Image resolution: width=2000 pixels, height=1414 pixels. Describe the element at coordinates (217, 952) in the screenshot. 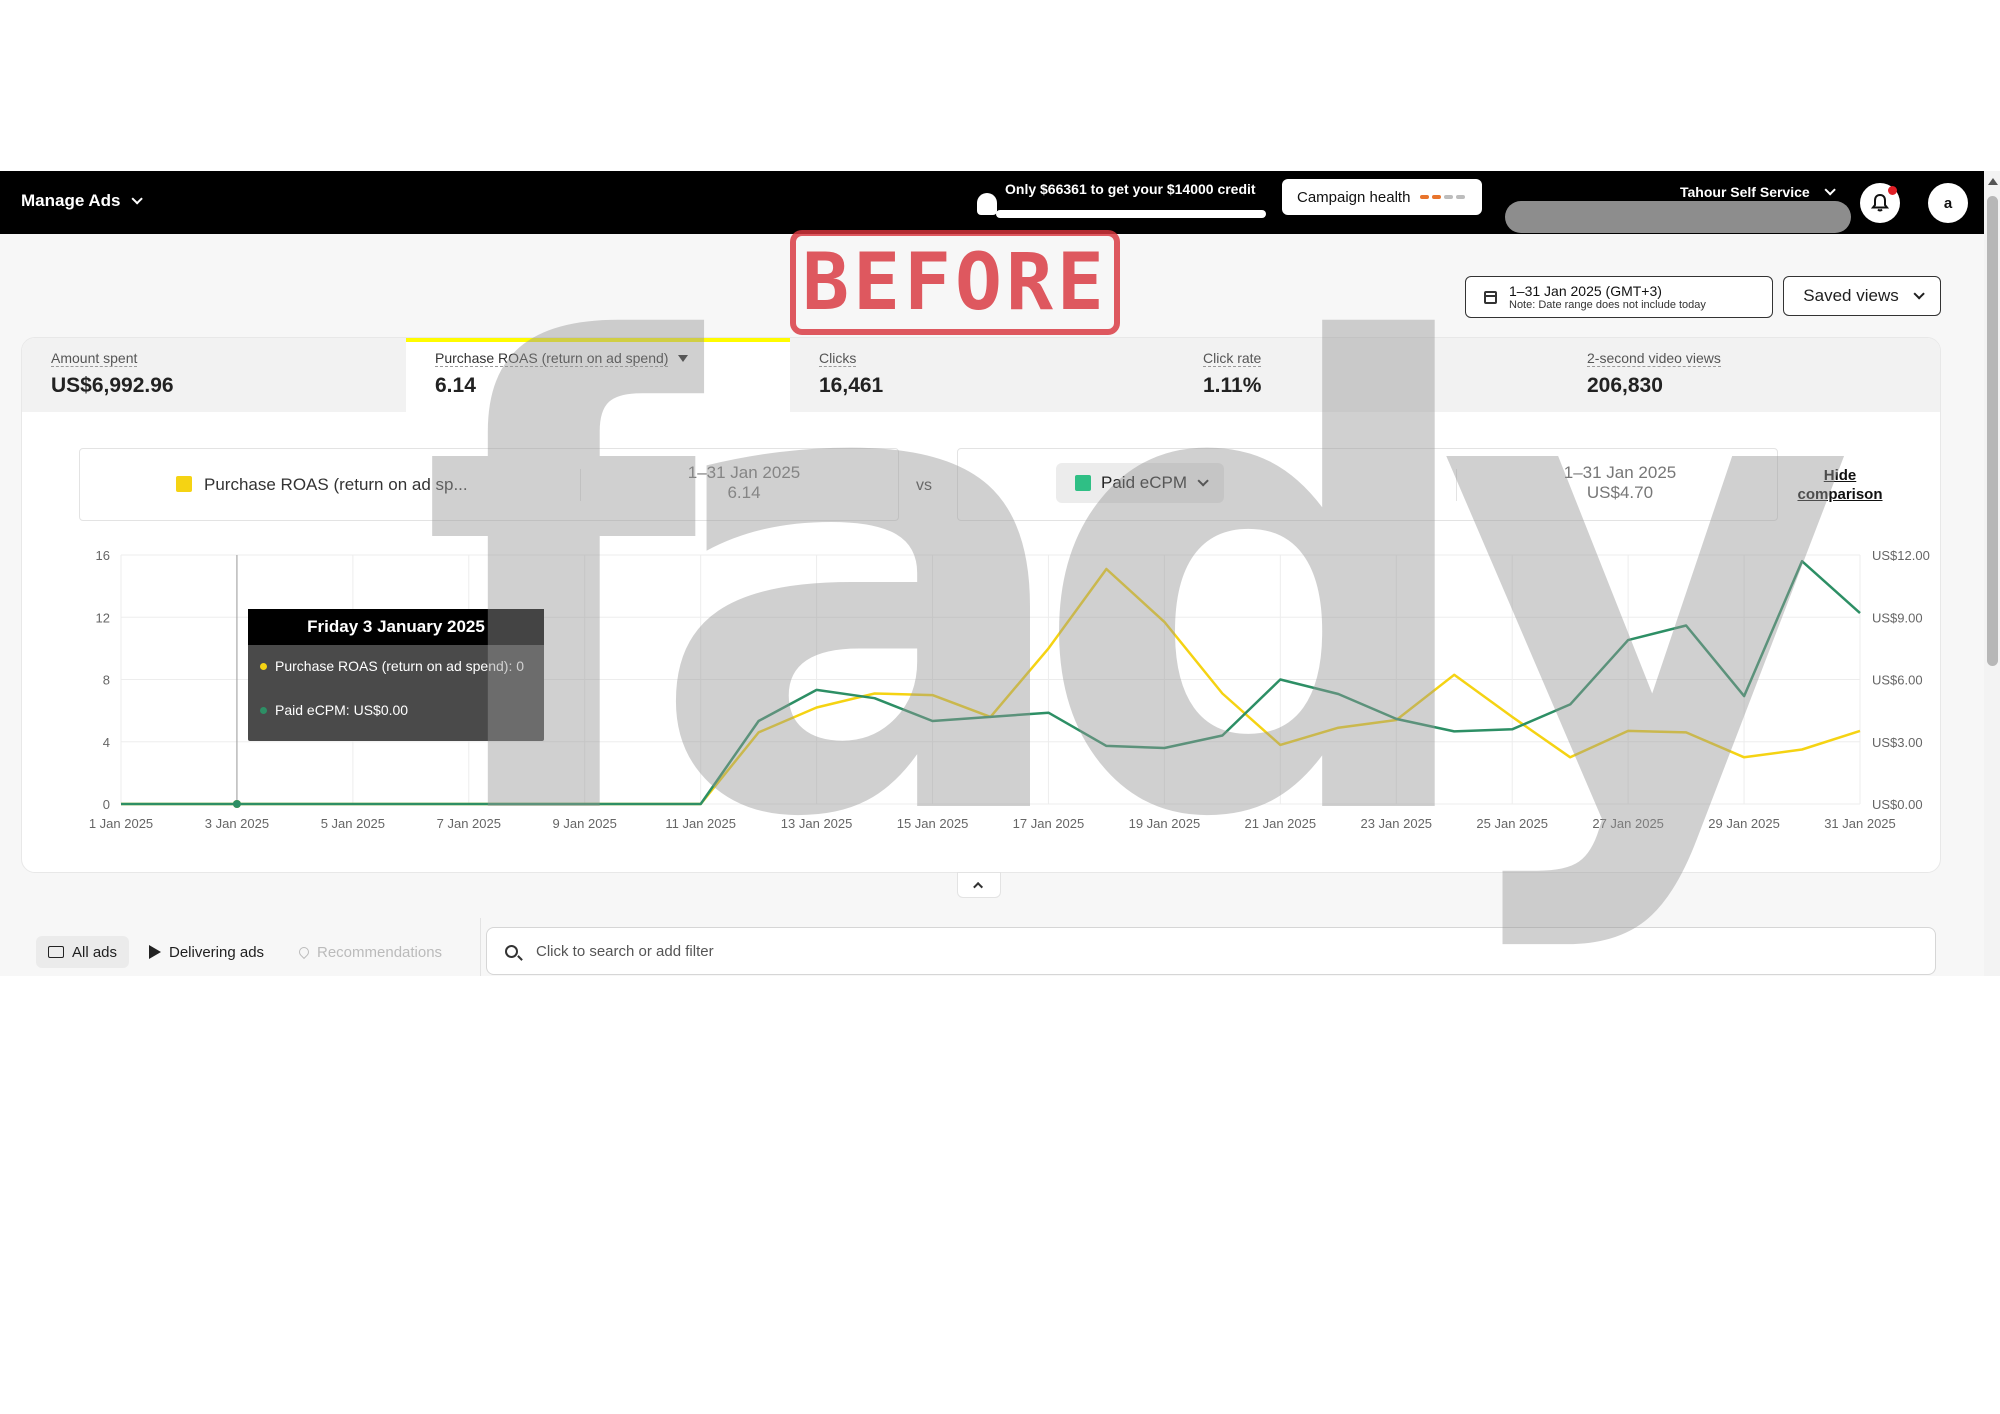

I see `tab-label: Delivering ads` at that location.